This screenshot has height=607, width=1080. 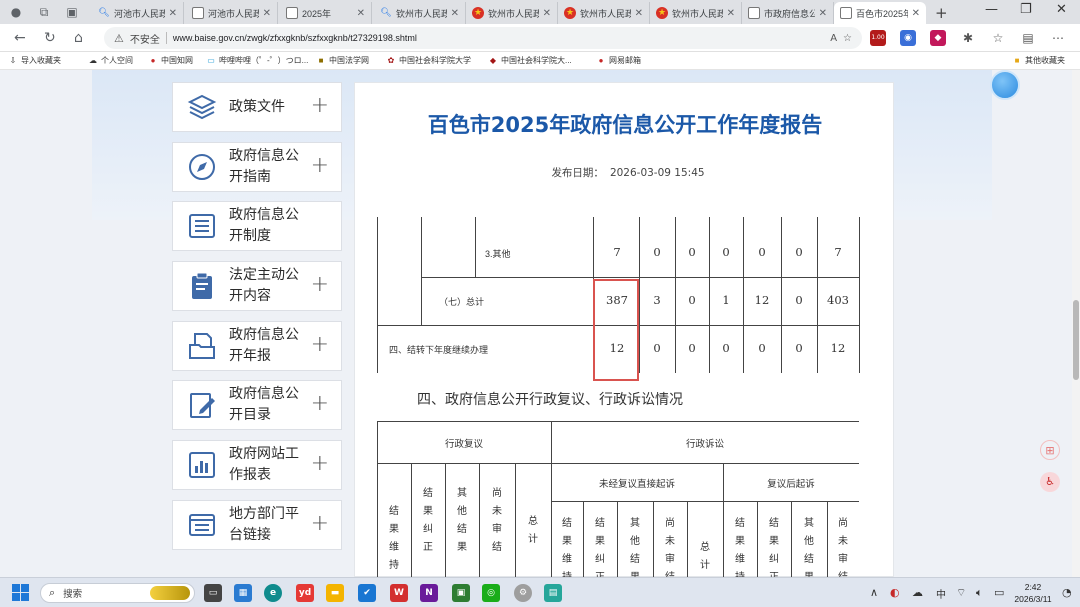 What do you see at coordinates (145, 38) in the screenshot?
I see `security-label: 不安全` at bounding box center [145, 38].